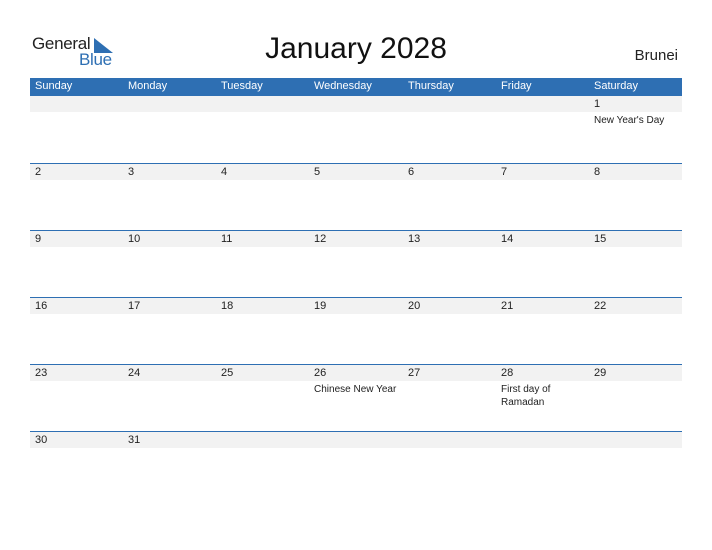  What do you see at coordinates (169, 398) in the screenshot?
I see `day-cell: 24` at bounding box center [169, 398].